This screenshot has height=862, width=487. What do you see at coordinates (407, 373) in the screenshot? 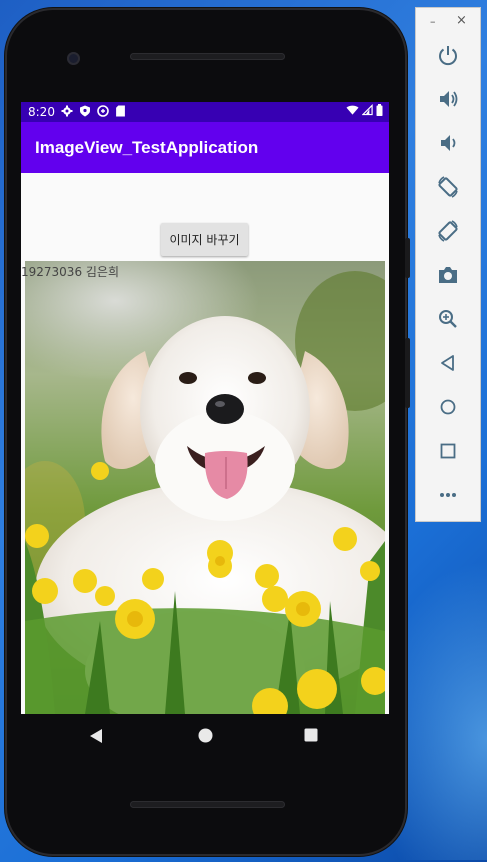
I see `phone-volume-button` at bounding box center [407, 373].